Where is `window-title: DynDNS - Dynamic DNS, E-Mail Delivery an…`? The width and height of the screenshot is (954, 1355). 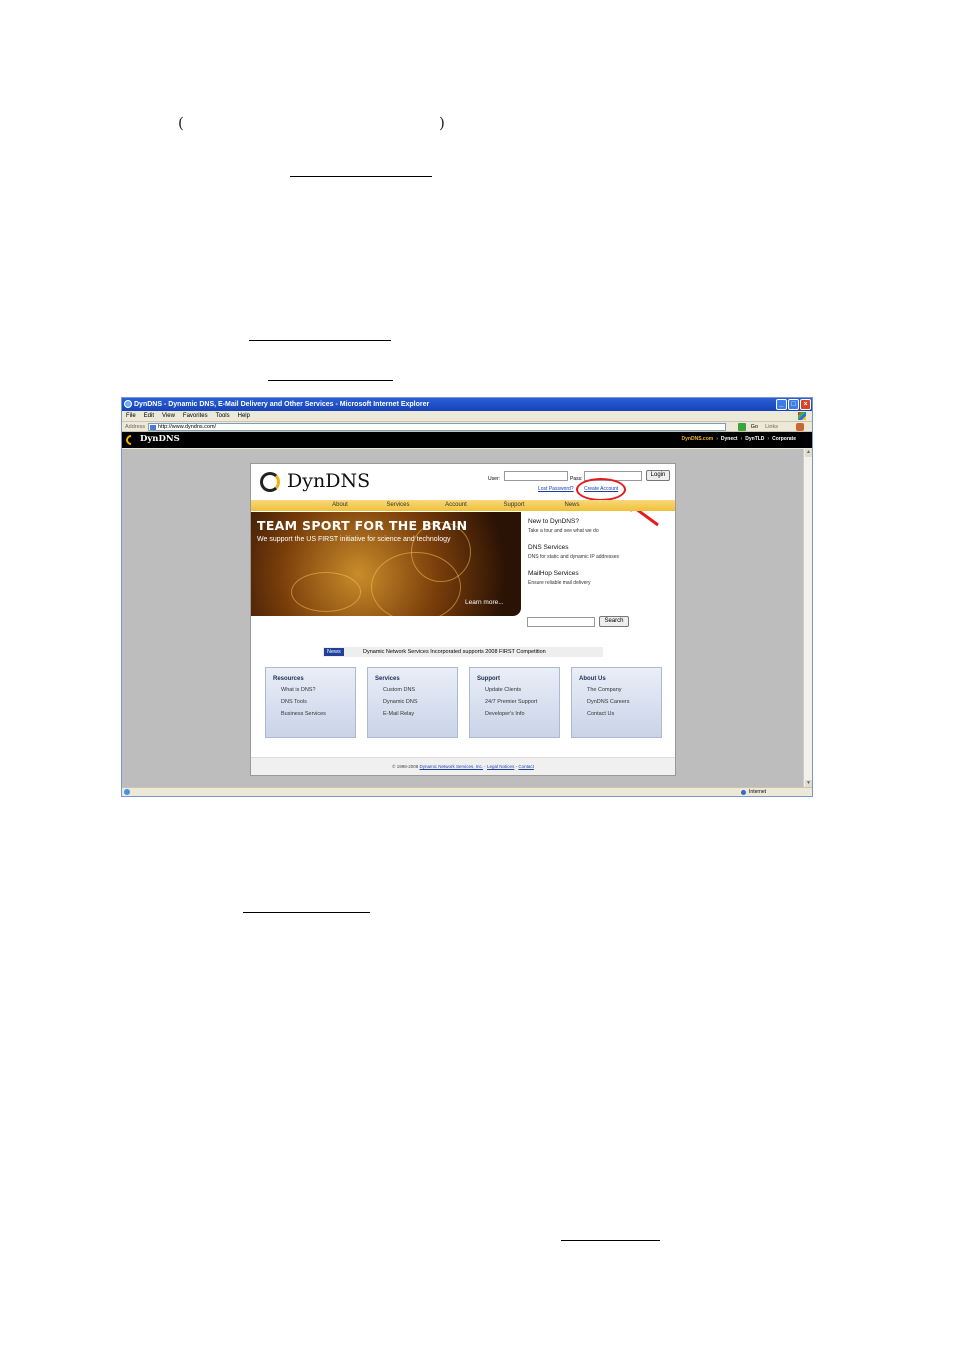 window-title: DynDNS - Dynamic DNS, E-Mail Delivery an… is located at coordinates (282, 404).